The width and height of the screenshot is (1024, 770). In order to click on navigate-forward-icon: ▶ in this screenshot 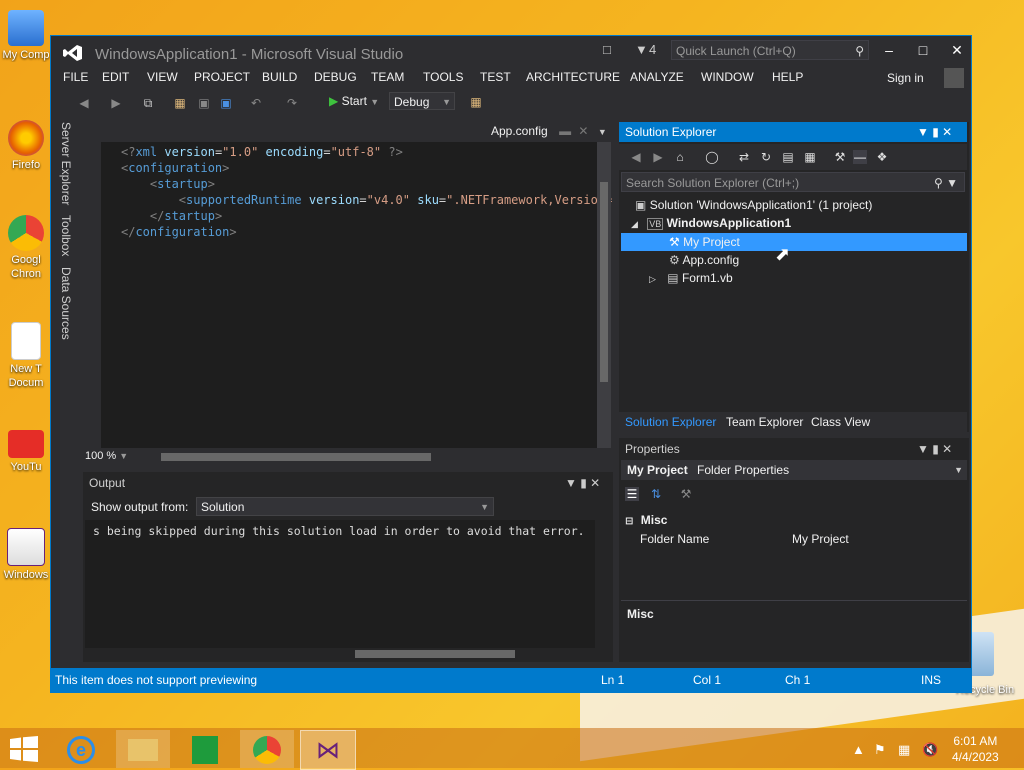, I will do `click(116, 103)`.